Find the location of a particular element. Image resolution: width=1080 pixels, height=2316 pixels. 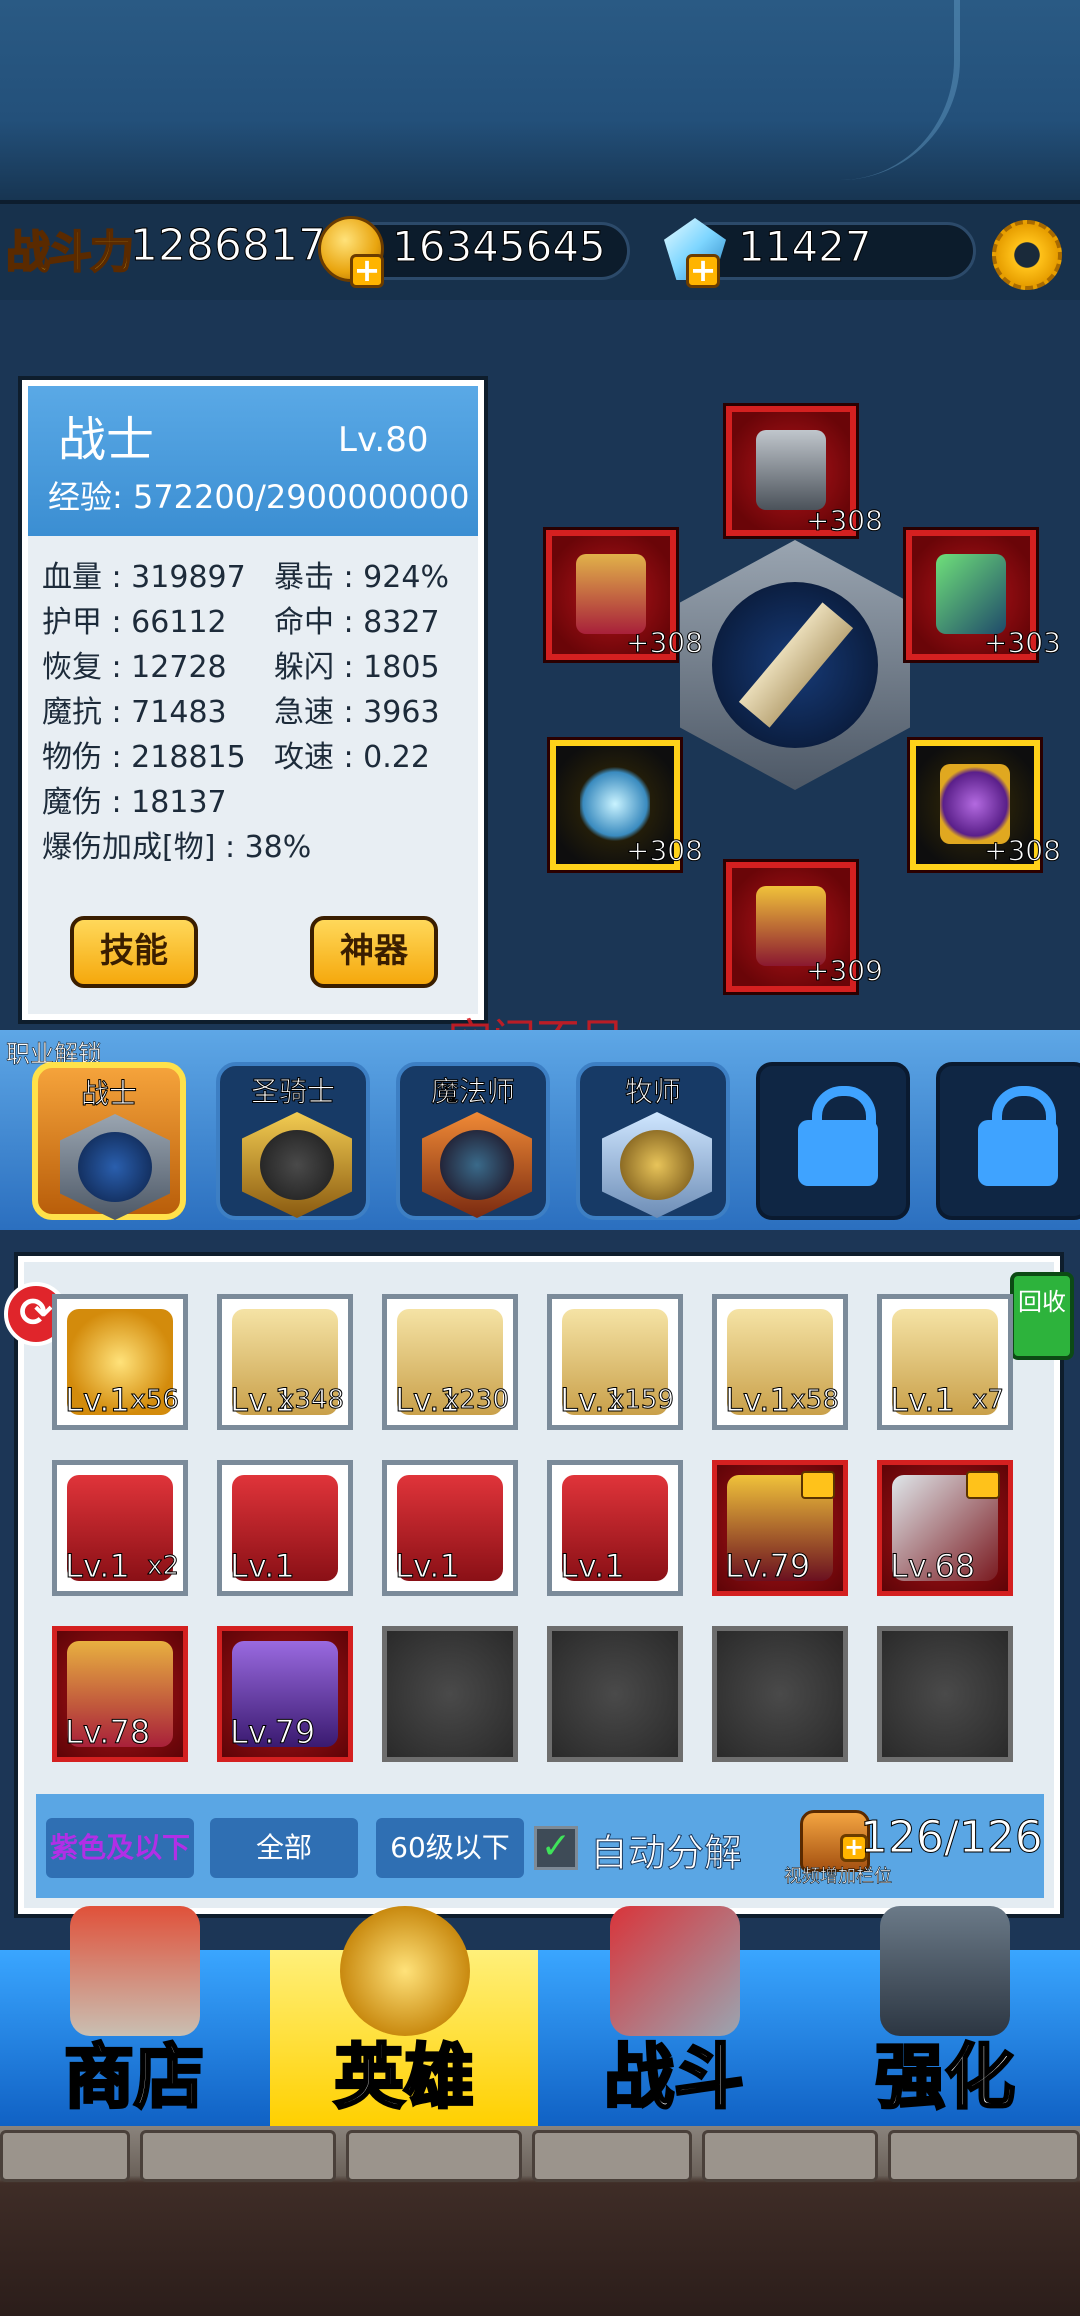

inventory-slot: Lv.1 x348 is located at coordinates (285, 1362).